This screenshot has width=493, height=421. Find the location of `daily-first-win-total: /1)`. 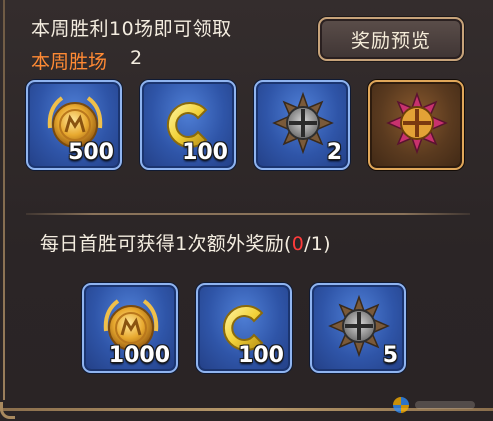

daily-first-win-total: /1) is located at coordinates (317, 244).